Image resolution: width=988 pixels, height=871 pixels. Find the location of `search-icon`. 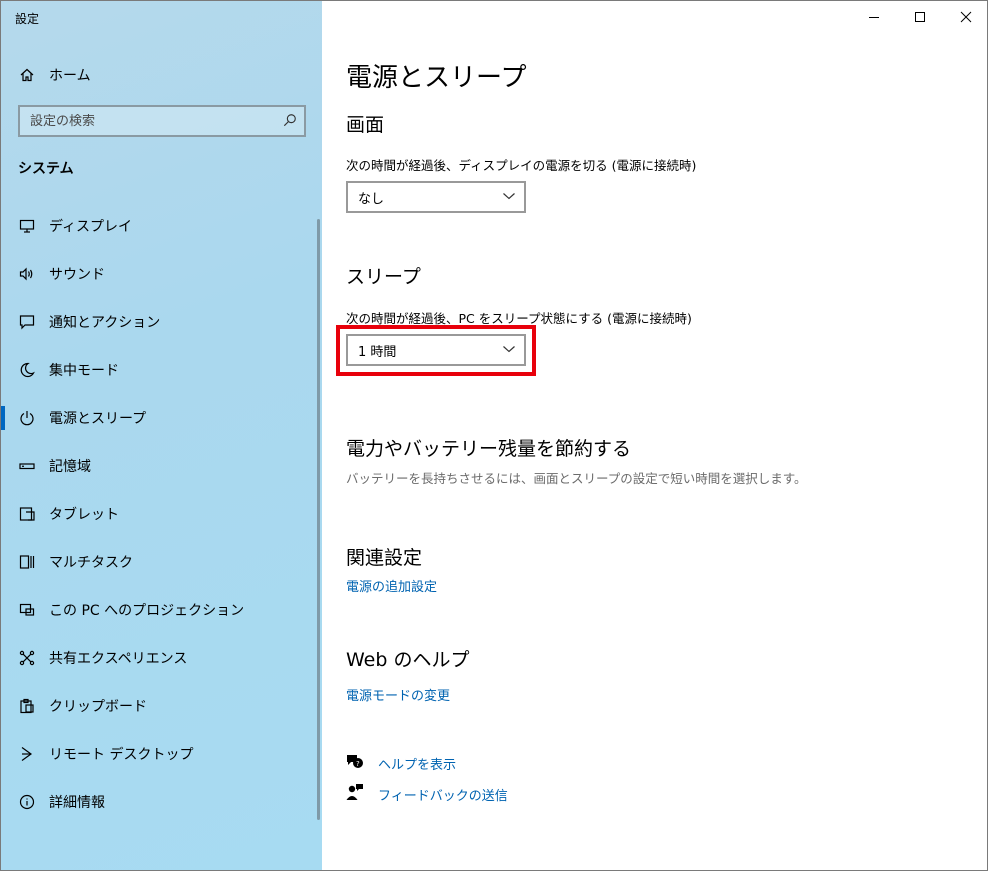

search-icon is located at coordinates (290, 121).